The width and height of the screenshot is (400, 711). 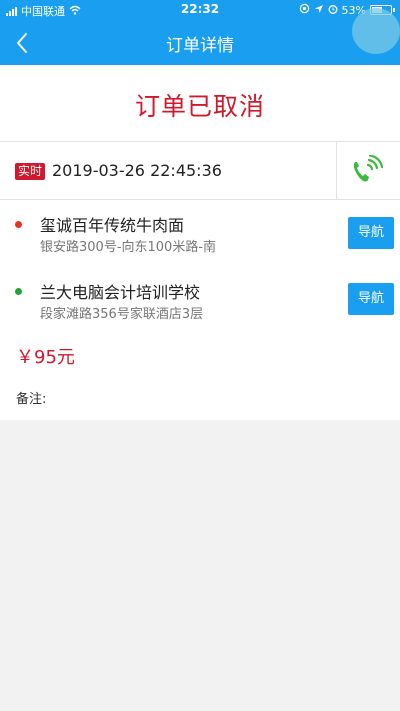 I want to click on floating-assistive-button, so click(x=376, y=31).